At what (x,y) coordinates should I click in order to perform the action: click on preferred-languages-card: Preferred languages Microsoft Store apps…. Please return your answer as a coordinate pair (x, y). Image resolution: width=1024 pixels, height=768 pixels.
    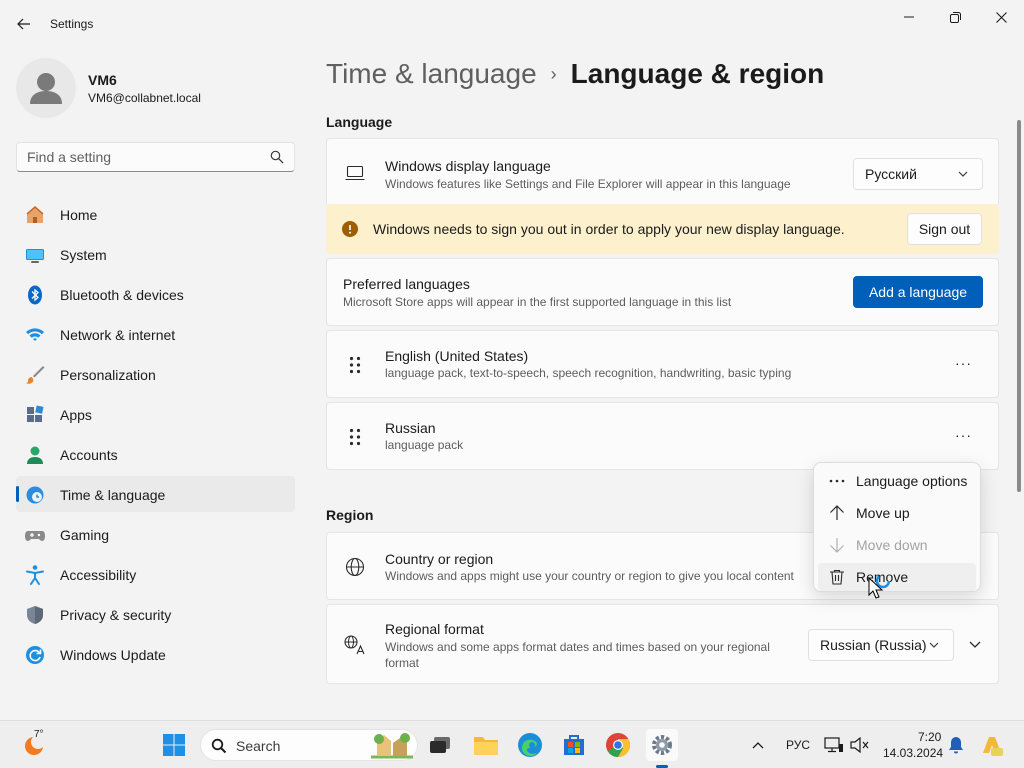
    Looking at the image, I should click on (662, 292).